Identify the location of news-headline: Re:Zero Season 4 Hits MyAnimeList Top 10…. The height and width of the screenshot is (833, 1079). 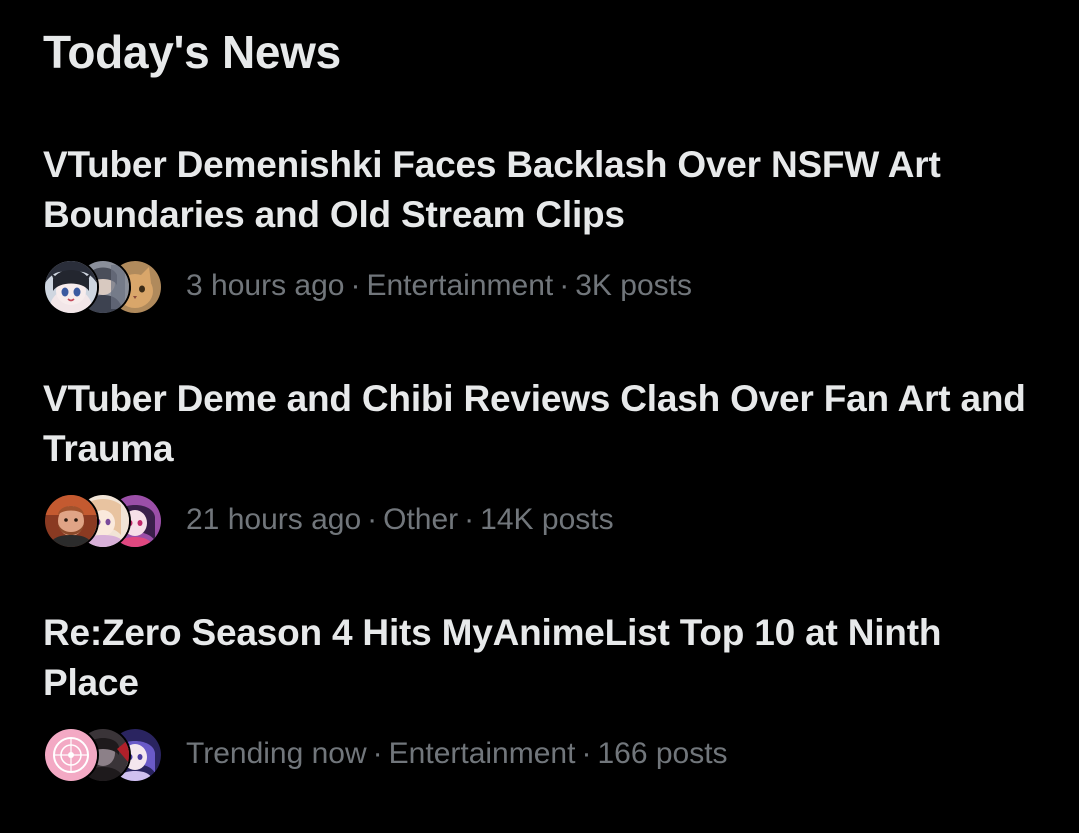
(543, 658).